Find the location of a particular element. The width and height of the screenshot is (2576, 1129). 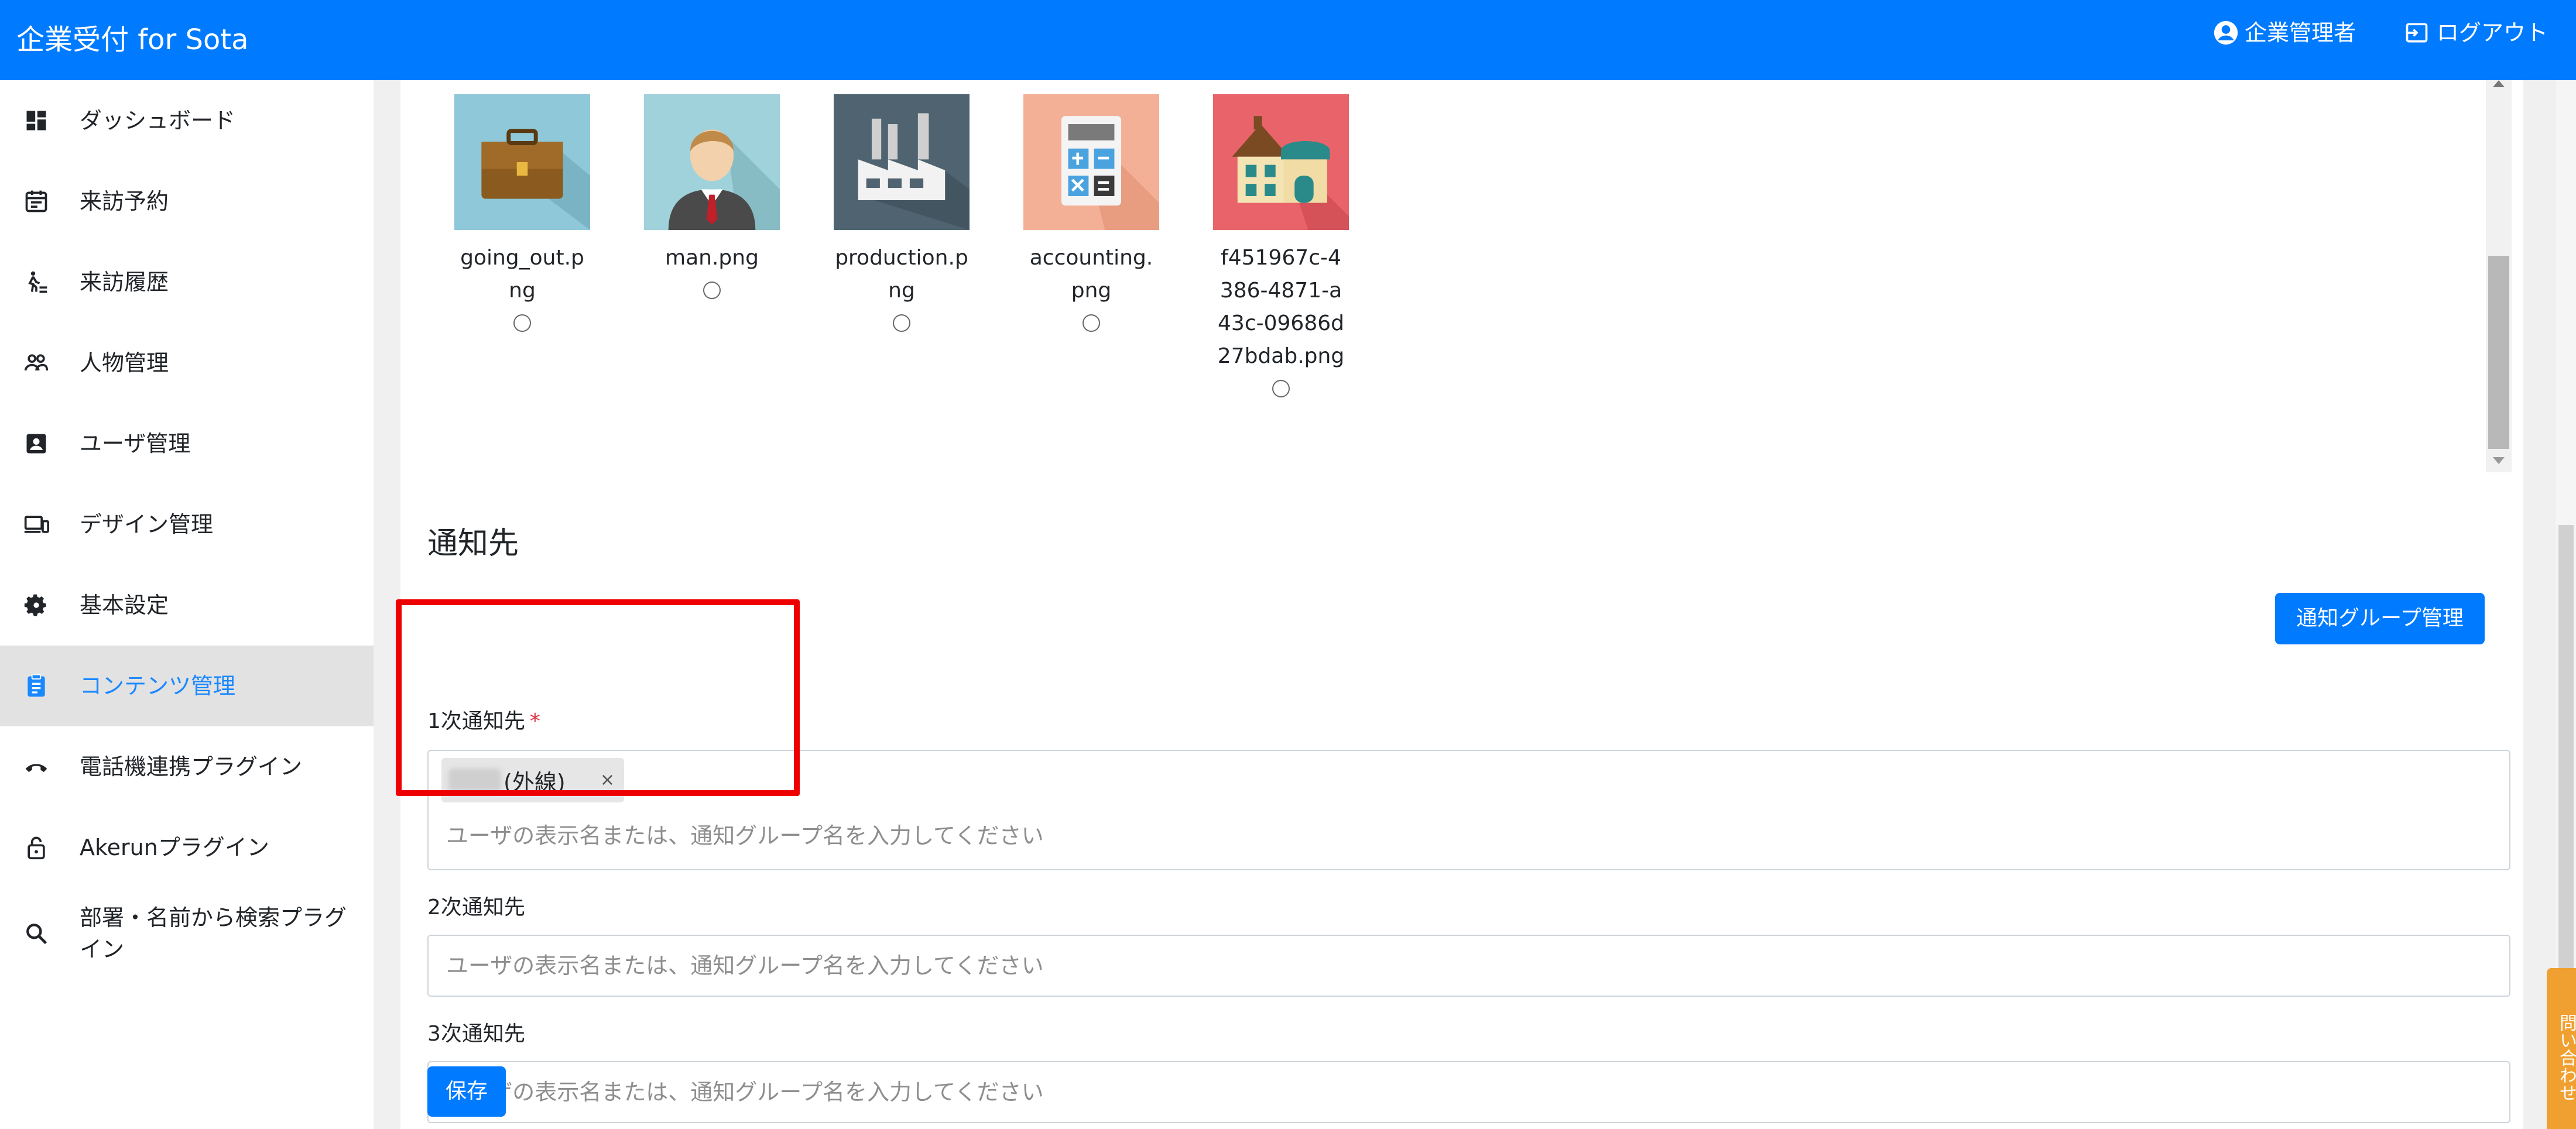

primary-notify-placeholder: ユーザの表示名または、通知グループ名を入力してください is located at coordinates (745, 836).